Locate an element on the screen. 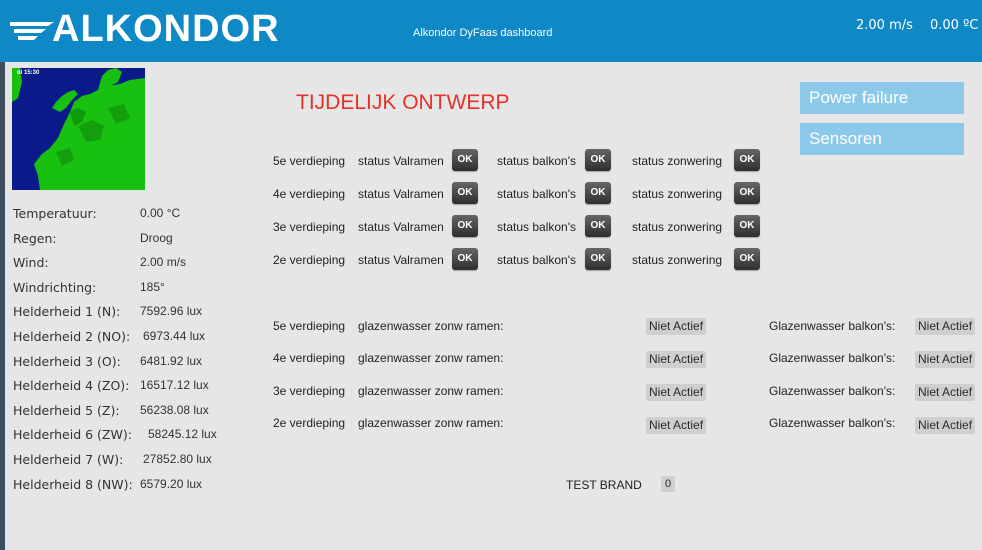 Image resolution: width=982 pixels, height=550 pixels. weather-row-helderheid-2: Helderheid 2 (NO): 6973.44 lux is located at coordinates (118, 339).